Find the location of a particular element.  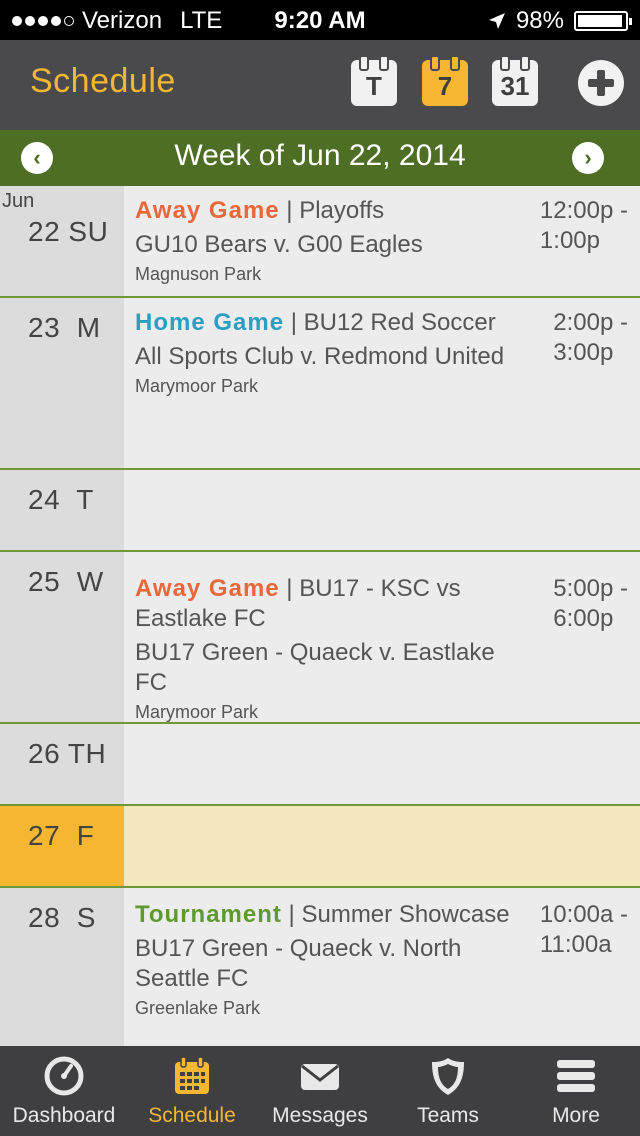

page-title: Schedule is located at coordinates (103, 81).